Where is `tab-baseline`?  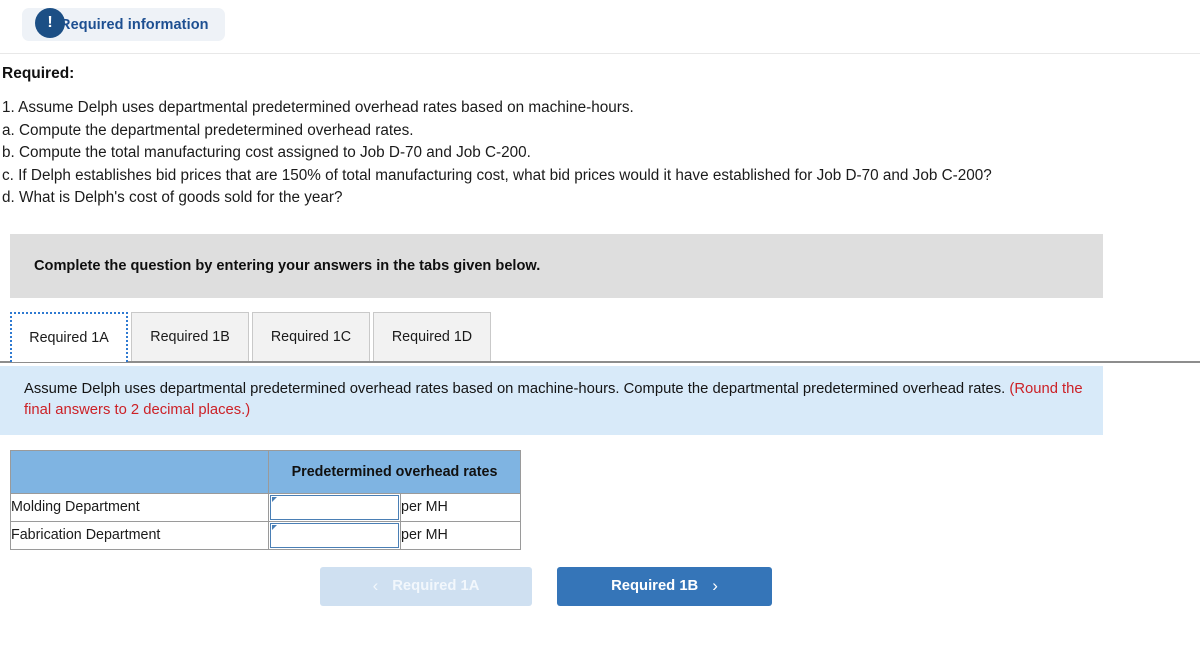 tab-baseline is located at coordinates (600, 361).